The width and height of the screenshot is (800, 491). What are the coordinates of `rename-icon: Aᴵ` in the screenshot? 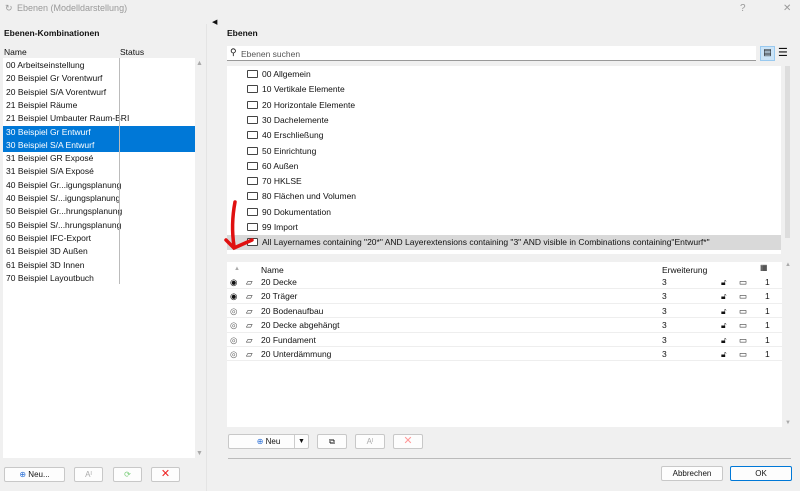 It's located at (370, 441).